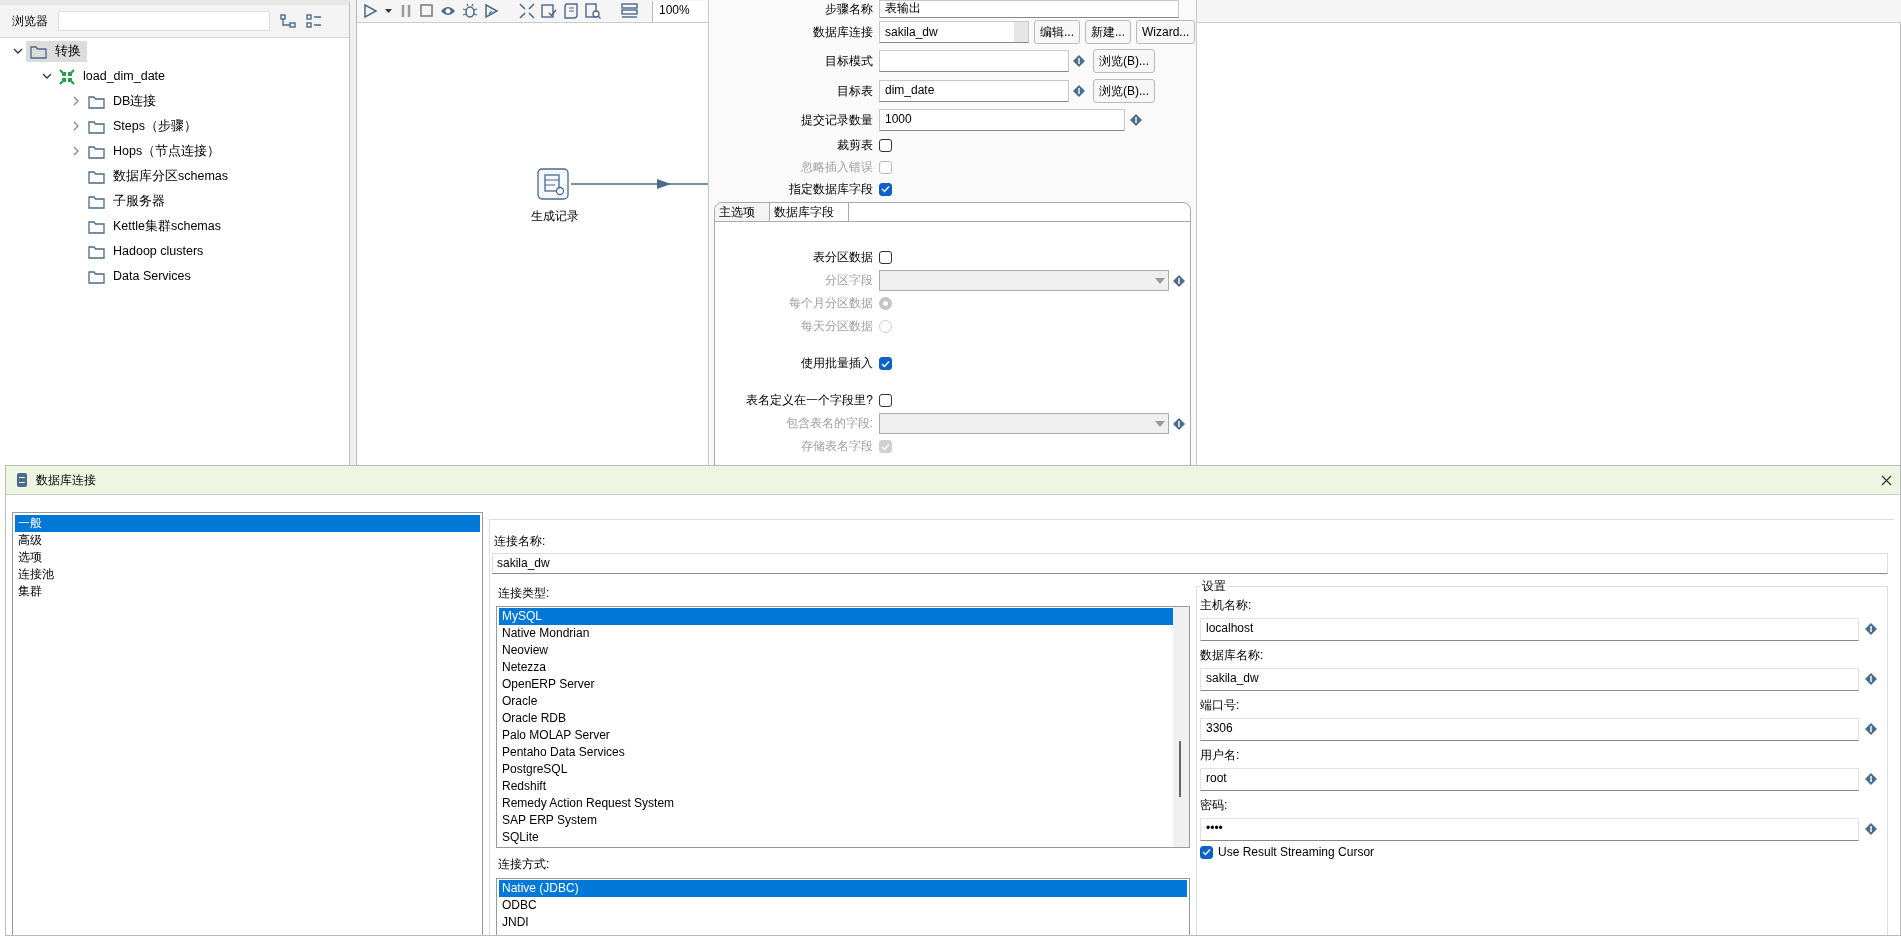 The image size is (1901, 936). I want to click on section-item: 高级, so click(247, 540).